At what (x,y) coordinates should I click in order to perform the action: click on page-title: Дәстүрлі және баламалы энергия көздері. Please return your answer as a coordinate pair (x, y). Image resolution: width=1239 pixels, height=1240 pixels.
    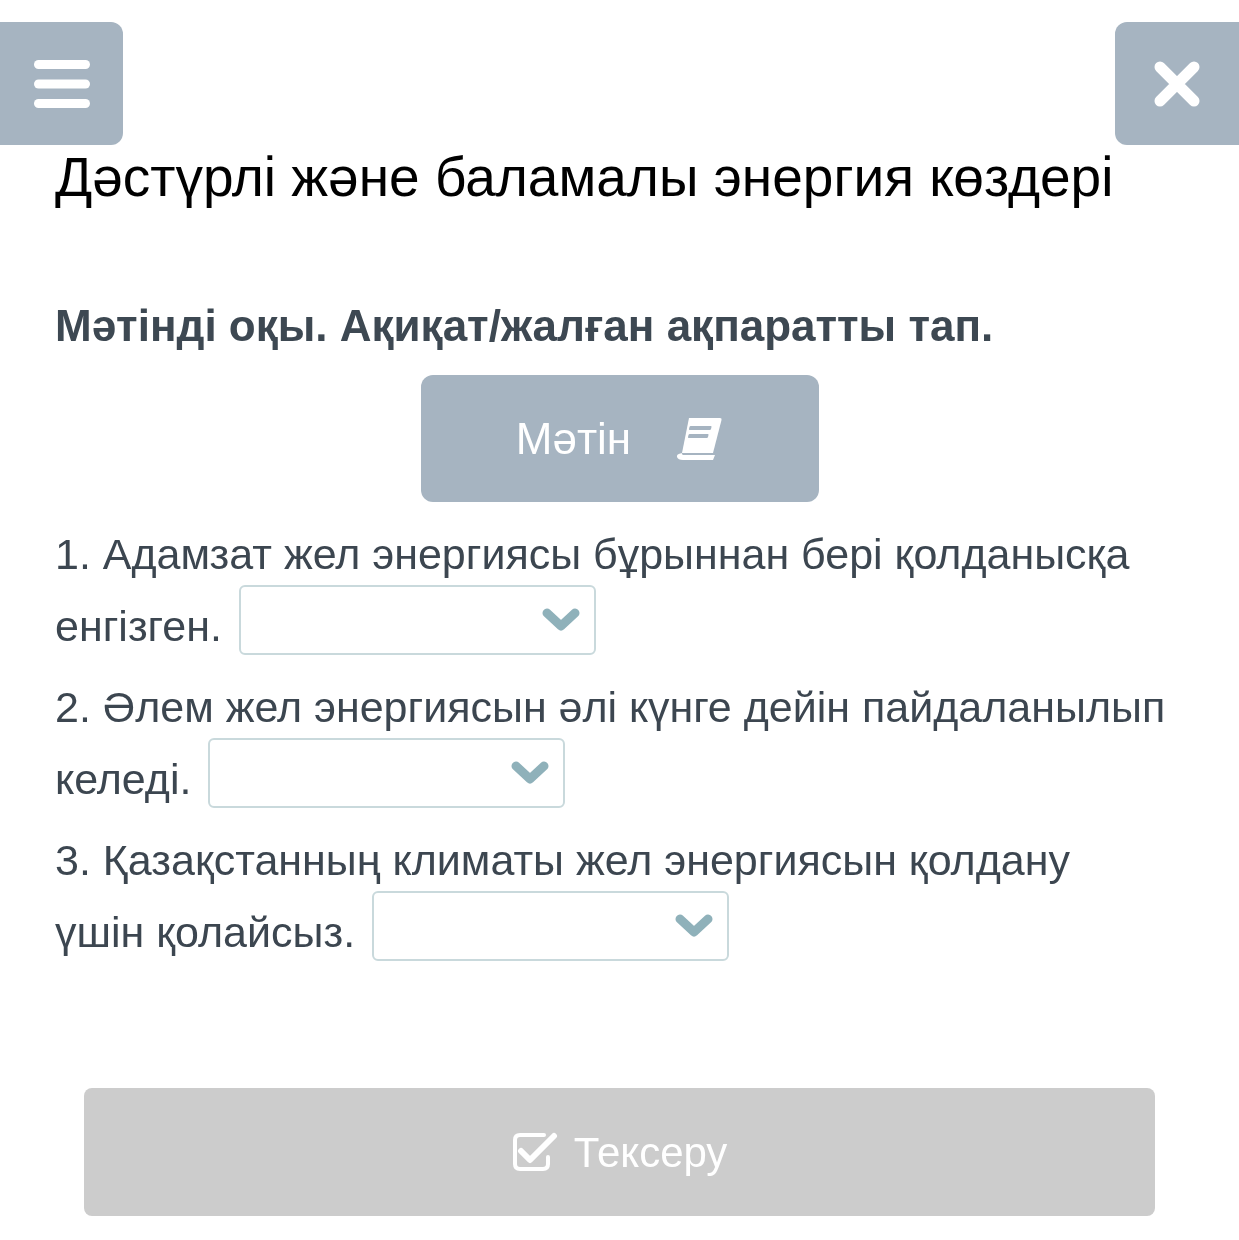
    Looking at the image, I should click on (584, 177).